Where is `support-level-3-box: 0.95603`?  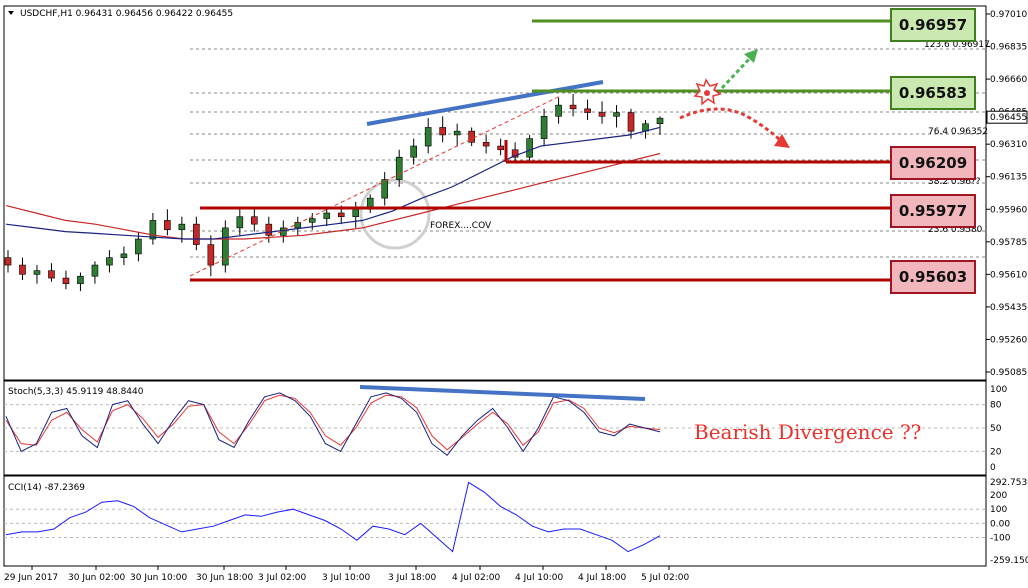 support-level-3-box: 0.95603 is located at coordinates (933, 277).